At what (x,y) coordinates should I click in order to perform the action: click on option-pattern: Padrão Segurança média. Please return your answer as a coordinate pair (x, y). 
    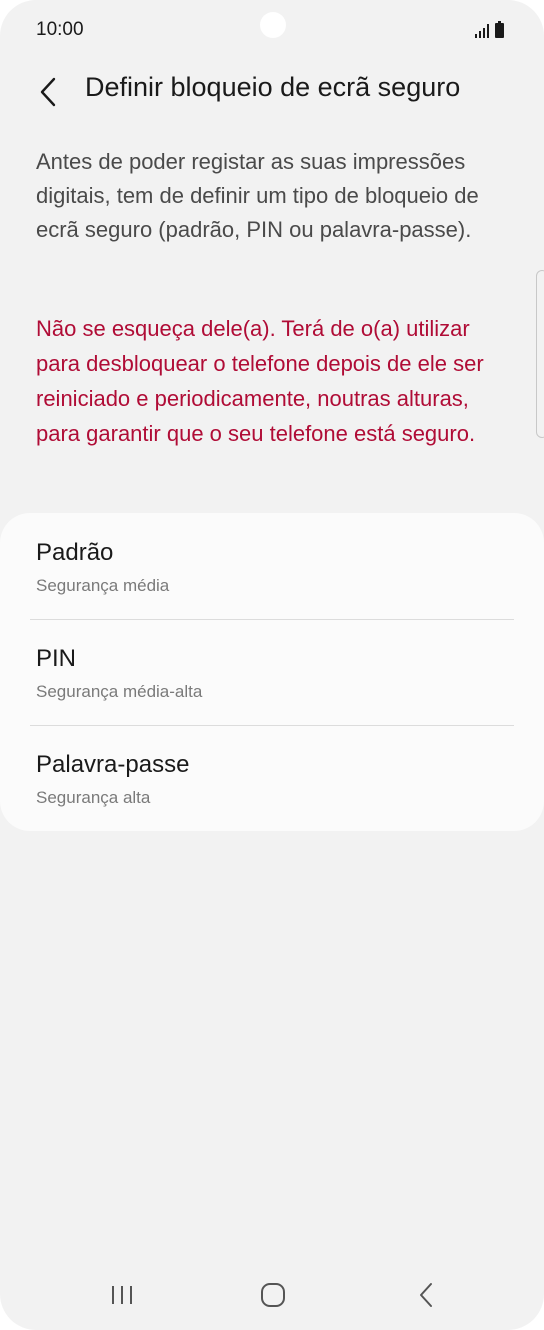
    Looking at the image, I should click on (272, 566).